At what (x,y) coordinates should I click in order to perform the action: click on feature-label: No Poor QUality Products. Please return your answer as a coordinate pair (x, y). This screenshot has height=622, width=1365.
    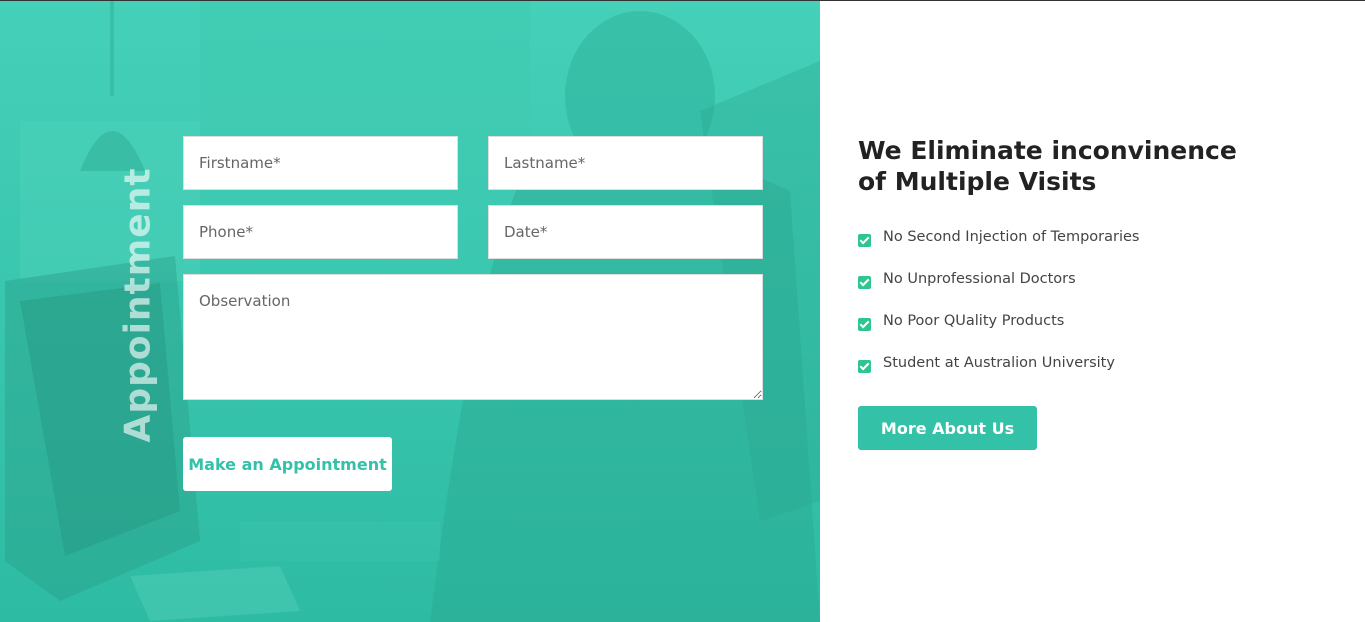
    Looking at the image, I should click on (974, 321).